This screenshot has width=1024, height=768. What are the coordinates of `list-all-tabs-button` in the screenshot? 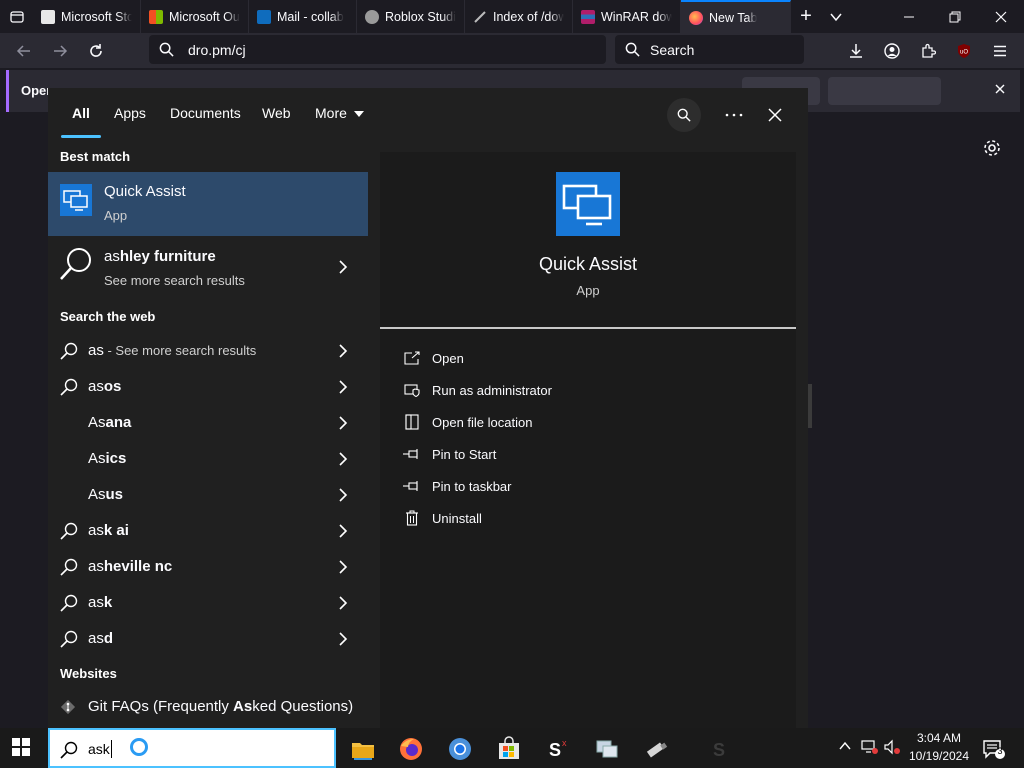 It's located at (836, 16).